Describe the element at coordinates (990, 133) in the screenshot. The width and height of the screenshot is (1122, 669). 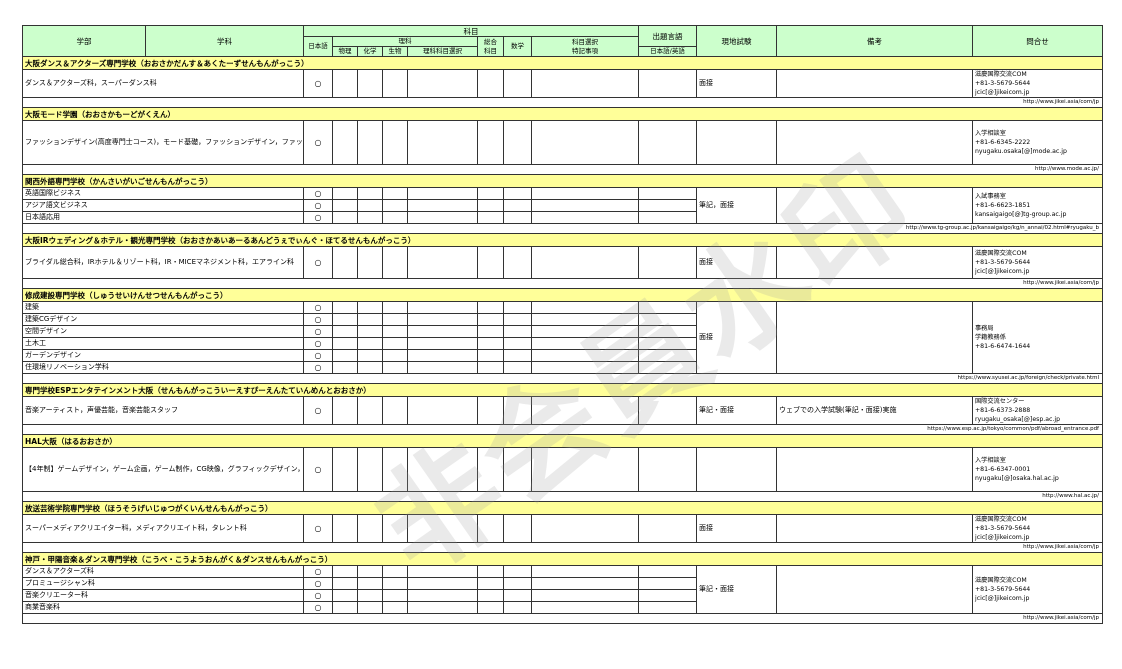
I see `contact-line: 入学相談室` at that location.